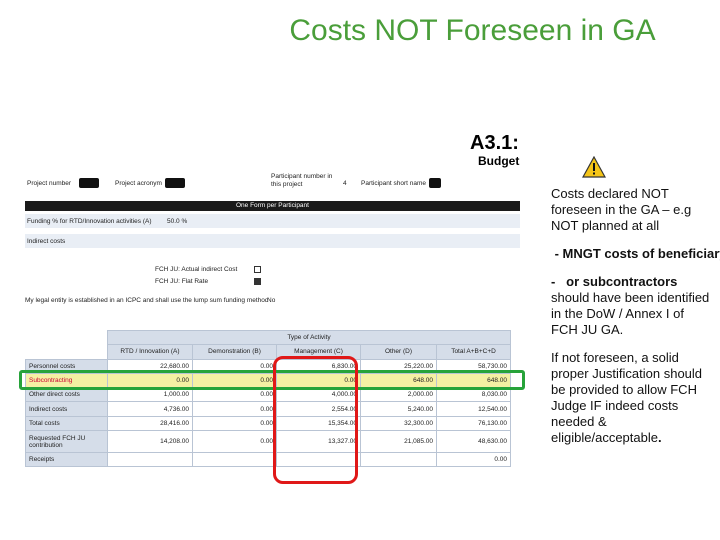  Describe the element at coordinates (472, 30) in the screenshot. I see `slide-title: Costs NOT Foreseen in GA` at that location.